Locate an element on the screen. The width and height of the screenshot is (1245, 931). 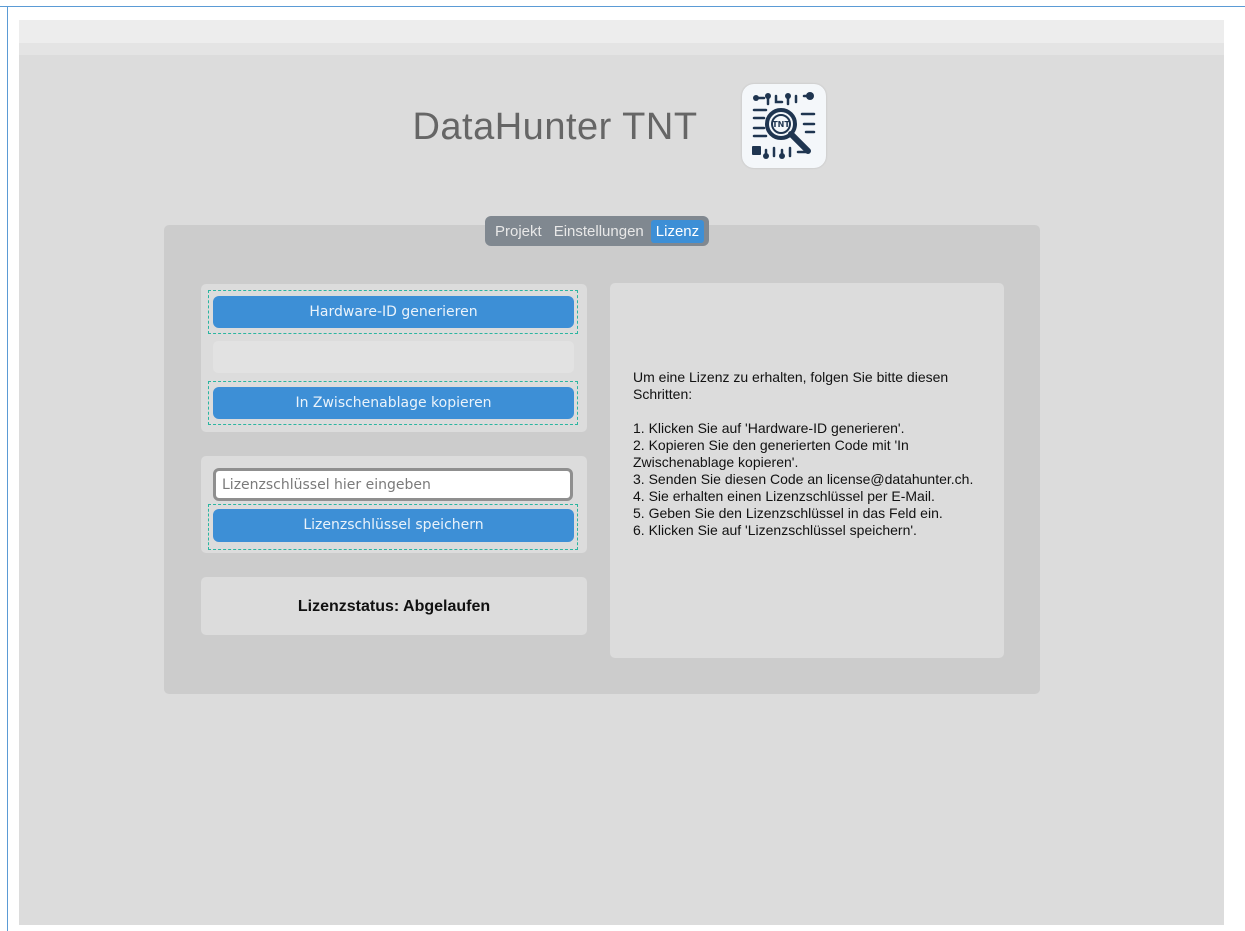
license-key-input is located at coordinates (393, 484).